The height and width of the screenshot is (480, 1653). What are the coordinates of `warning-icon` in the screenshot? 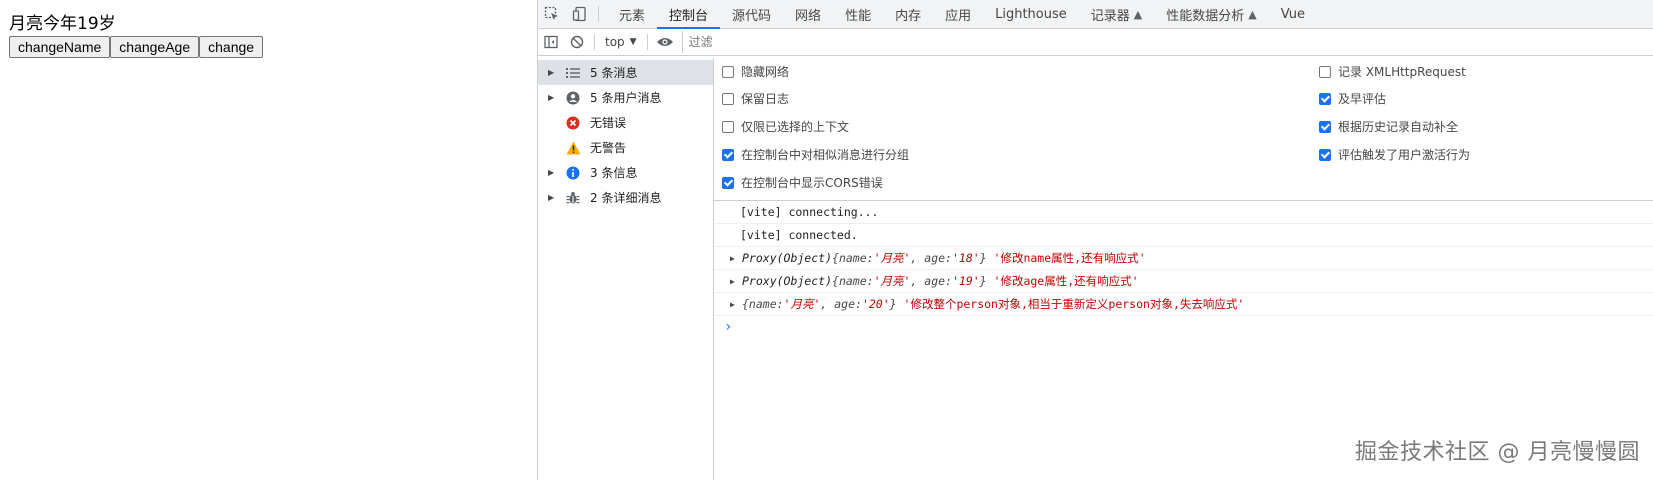 It's located at (578, 148).